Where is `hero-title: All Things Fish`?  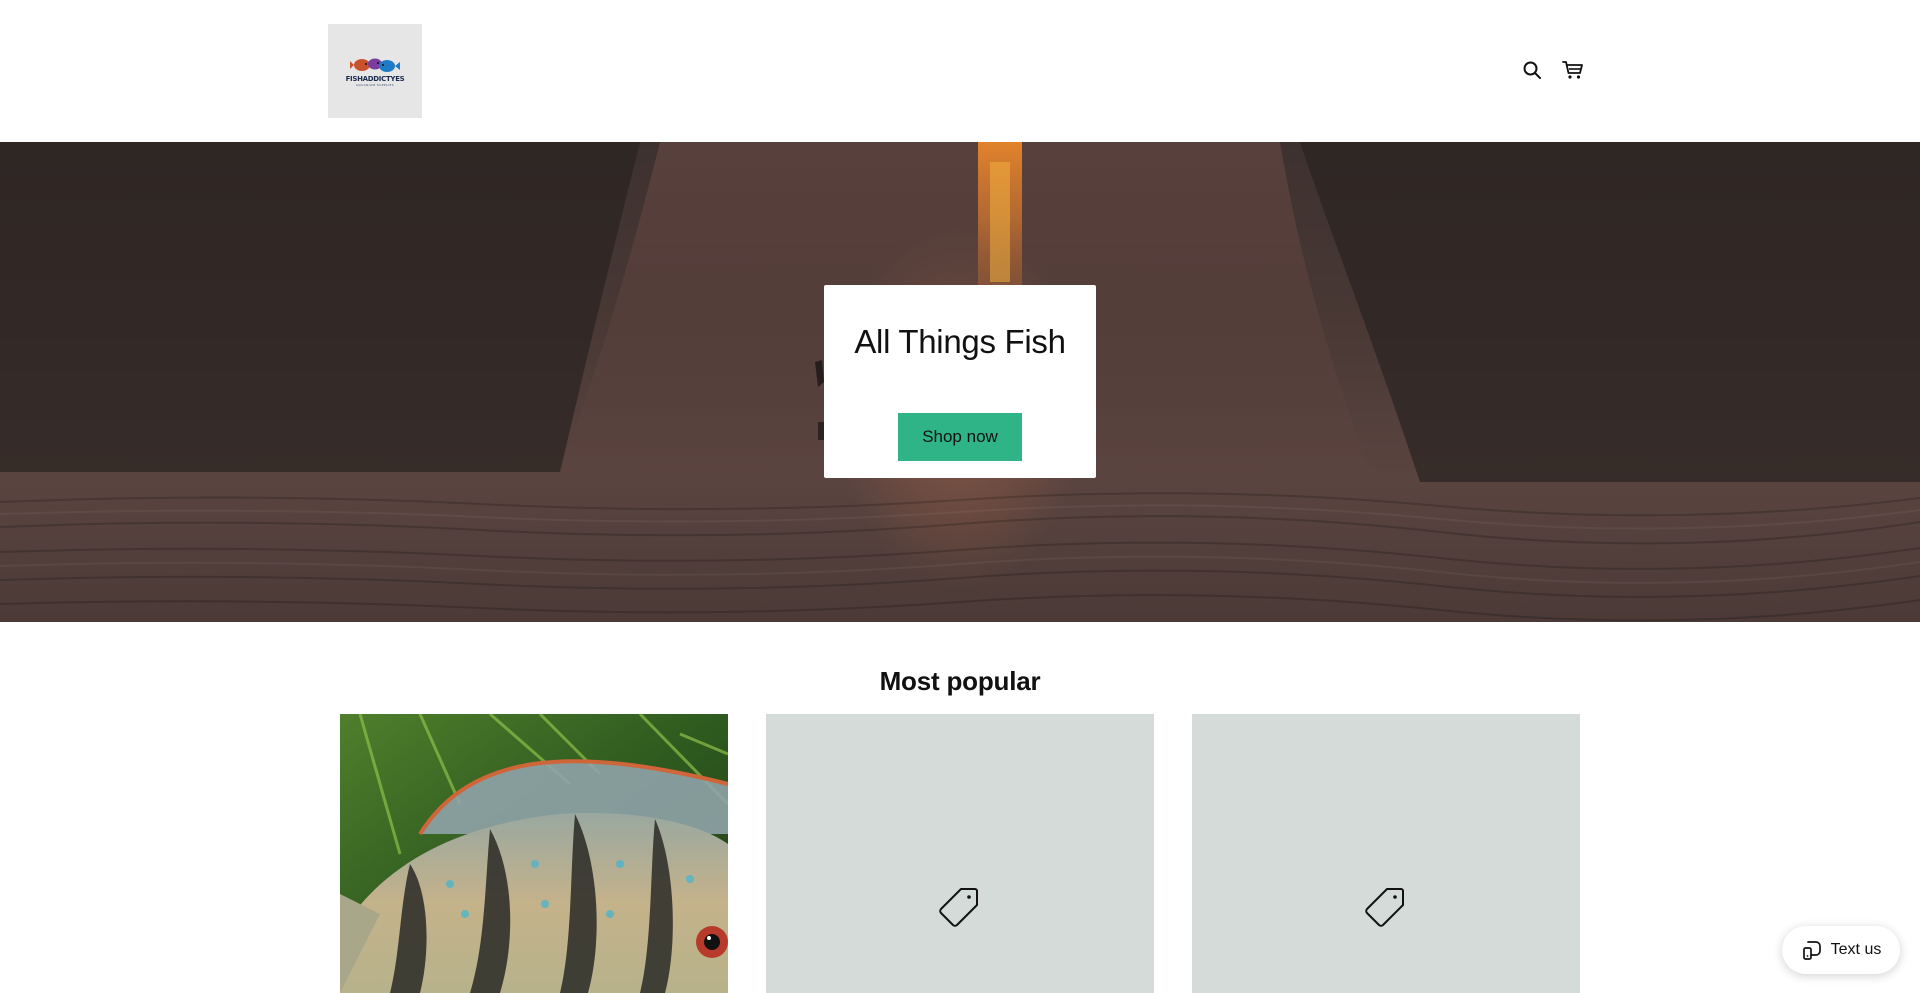 hero-title: All Things Fish is located at coordinates (960, 341).